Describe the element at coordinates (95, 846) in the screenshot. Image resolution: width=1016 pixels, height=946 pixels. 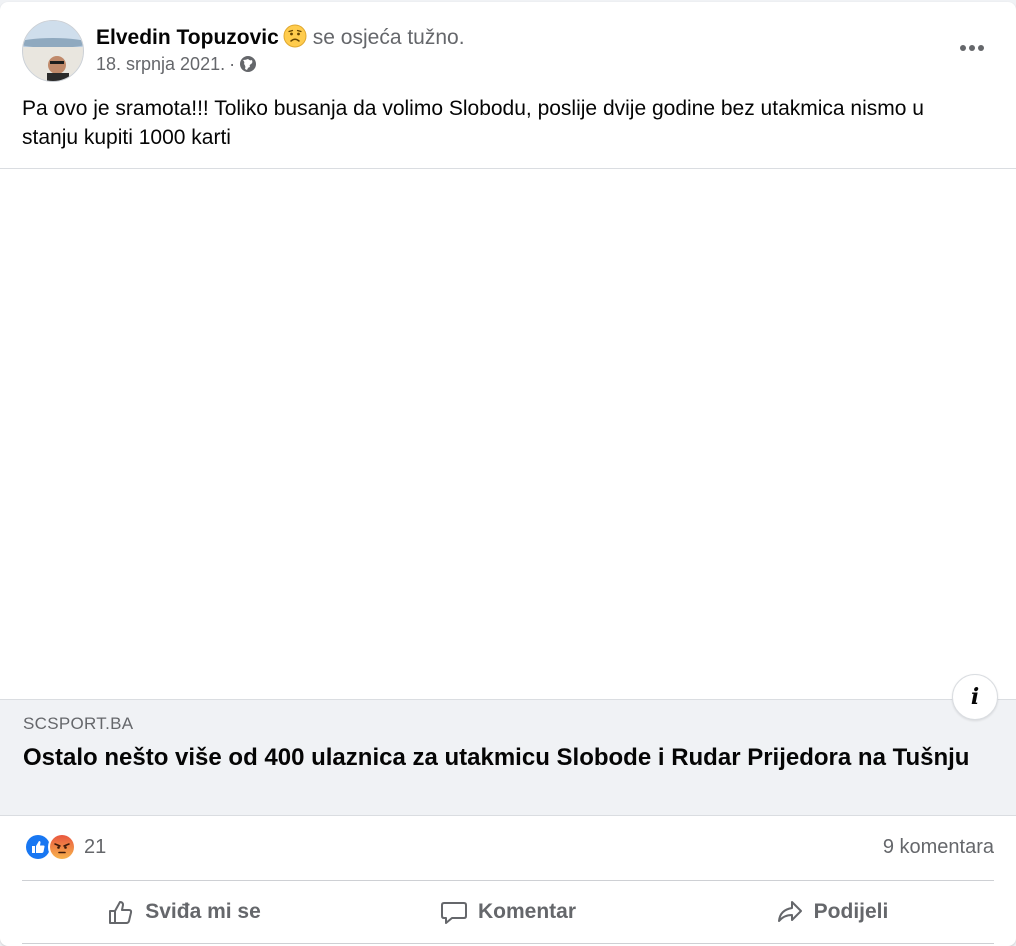
I see `reaction-count: 21` at that location.